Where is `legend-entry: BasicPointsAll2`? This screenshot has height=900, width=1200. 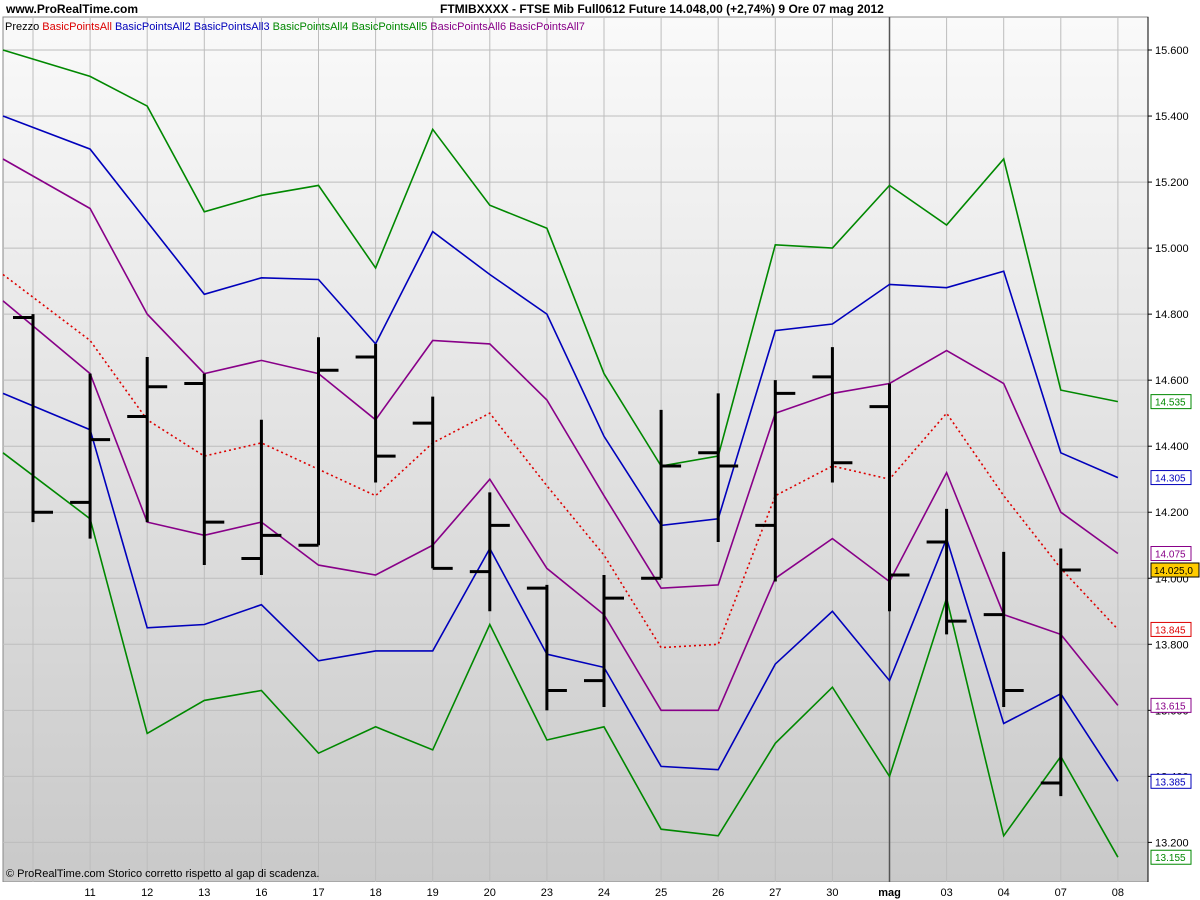 legend-entry: BasicPointsAll2 is located at coordinates (153, 27).